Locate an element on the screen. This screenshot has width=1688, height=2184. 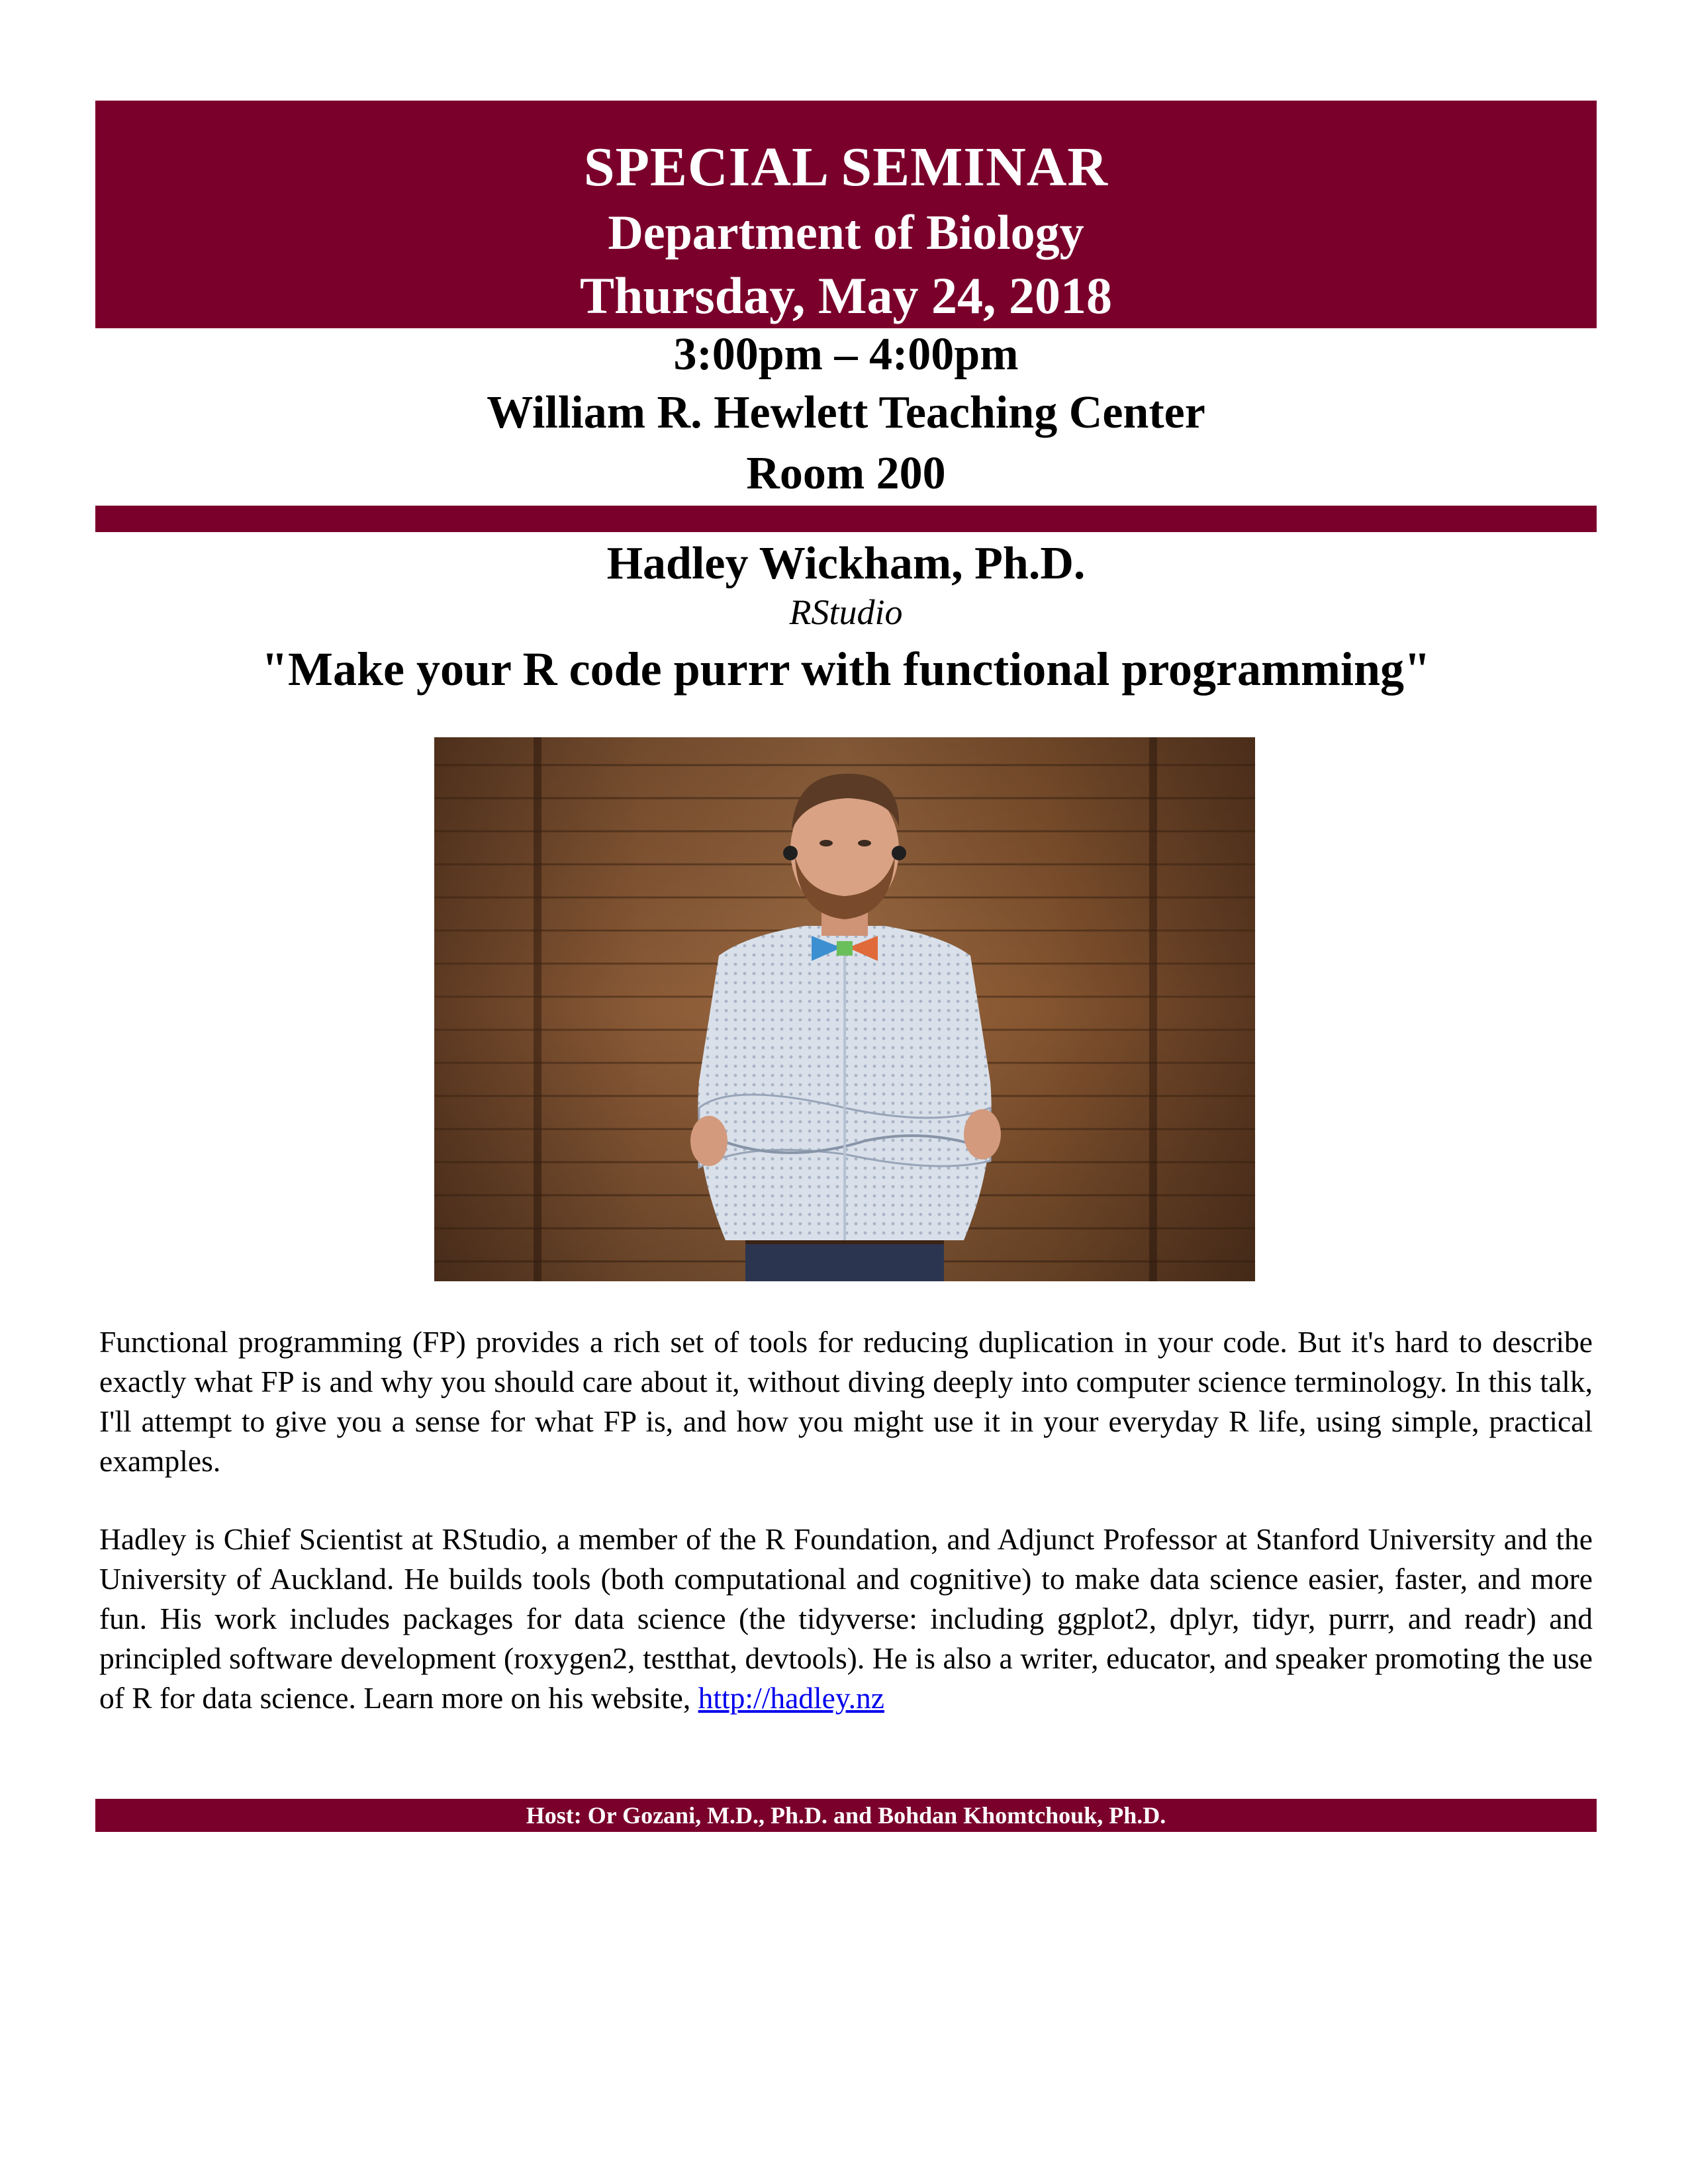
website-link: http://hadley.nz is located at coordinates (791, 1698).